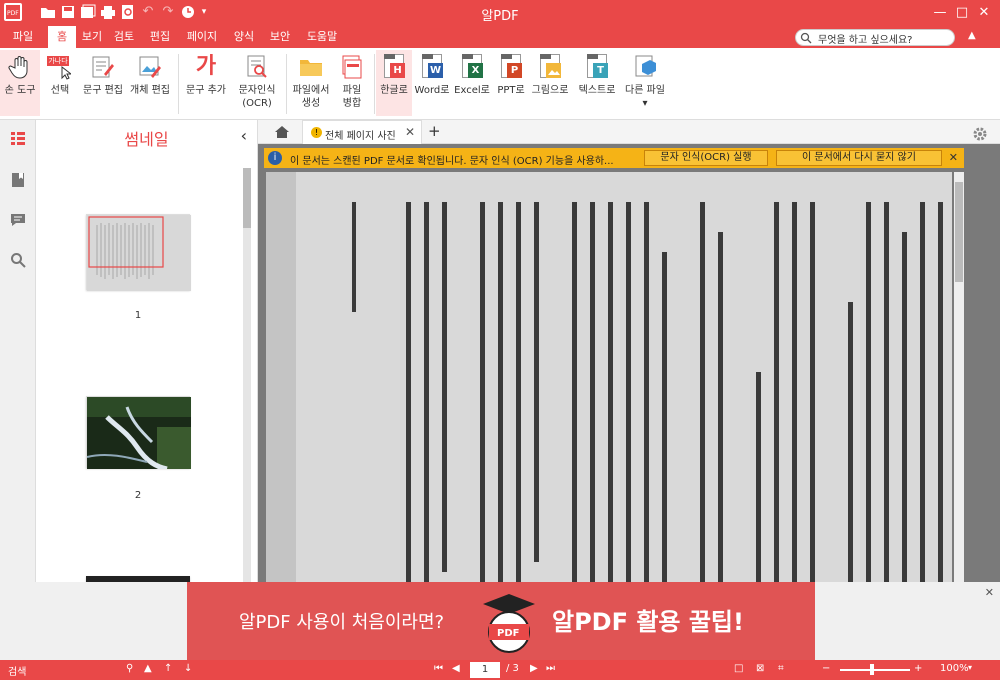  I want to click on zoom-level: 100%, so click(954, 668).